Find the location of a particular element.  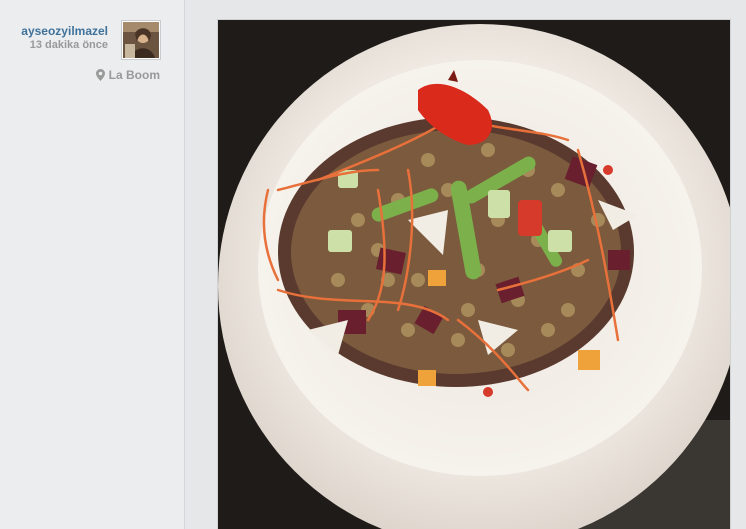

map-pin-icon is located at coordinates (100, 77).